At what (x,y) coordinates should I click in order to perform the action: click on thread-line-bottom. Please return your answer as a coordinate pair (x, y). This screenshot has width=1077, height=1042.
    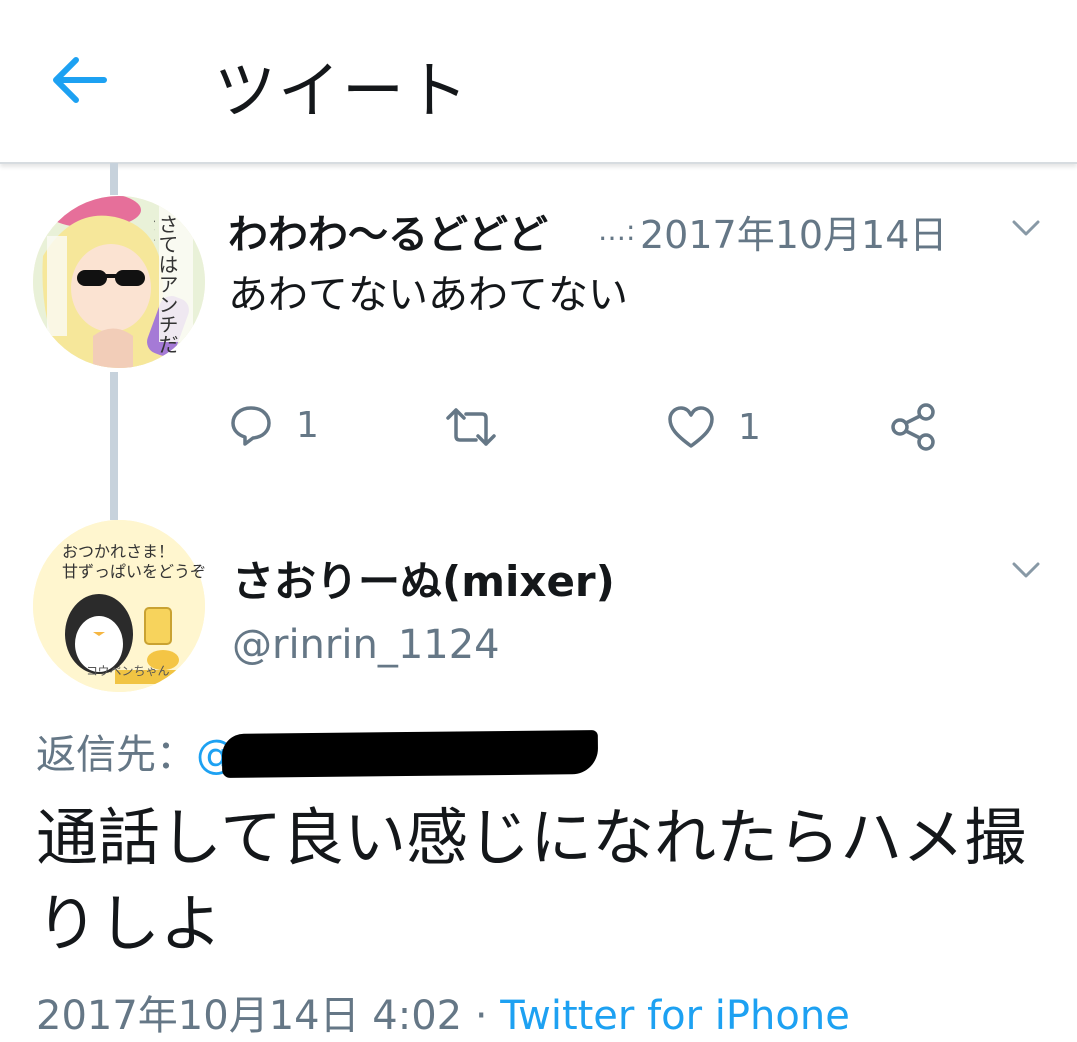
    Looking at the image, I should click on (114, 446).